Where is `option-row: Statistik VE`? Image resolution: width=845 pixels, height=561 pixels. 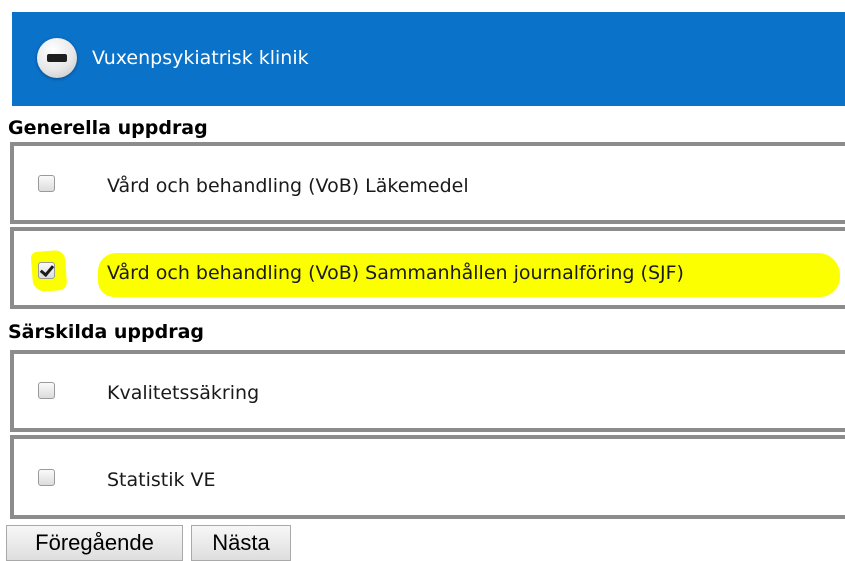
option-row: Statistik VE is located at coordinates (427, 477).